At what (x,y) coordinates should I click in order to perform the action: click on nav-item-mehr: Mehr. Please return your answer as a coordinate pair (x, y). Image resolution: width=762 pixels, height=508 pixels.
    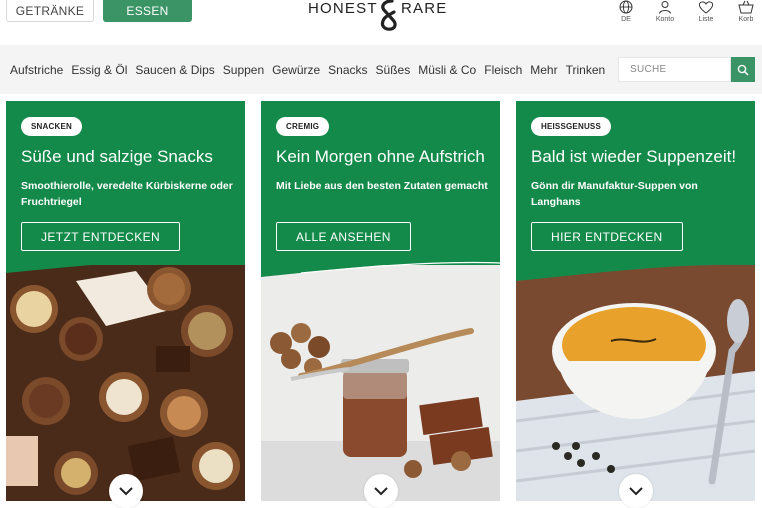
    Looking at the image, I should click on (543, 70).